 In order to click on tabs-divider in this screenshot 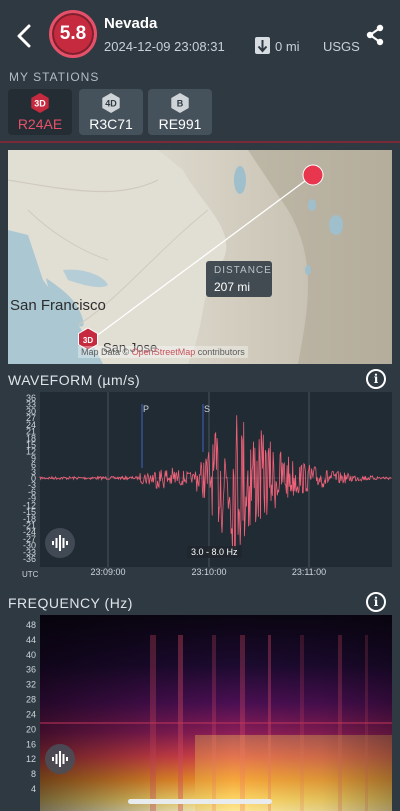, I will do `click(200, 142)`.